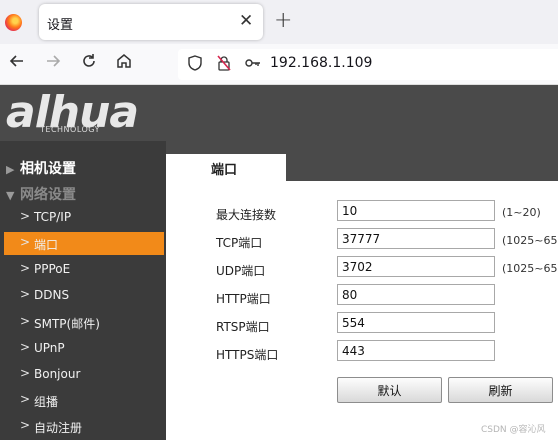 The width and height of the screenshot is (558, 440). What do you see at coordinates (49, 348) in the screenshot?
I see `sidebar-item-label: UPnP` at bounding box center [49, 348].